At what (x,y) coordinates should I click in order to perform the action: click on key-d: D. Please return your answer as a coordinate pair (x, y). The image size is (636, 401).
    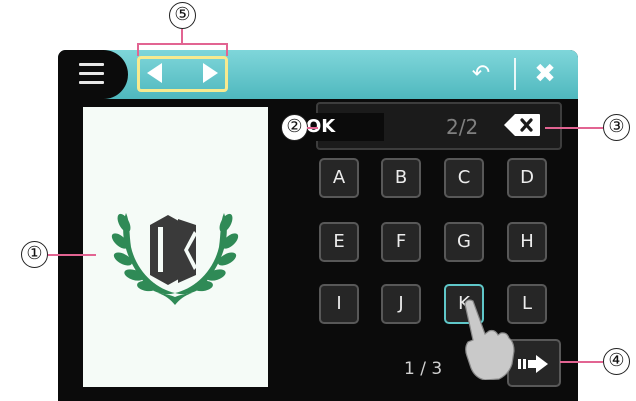
    Looking at the image, I should click on (527, 178).